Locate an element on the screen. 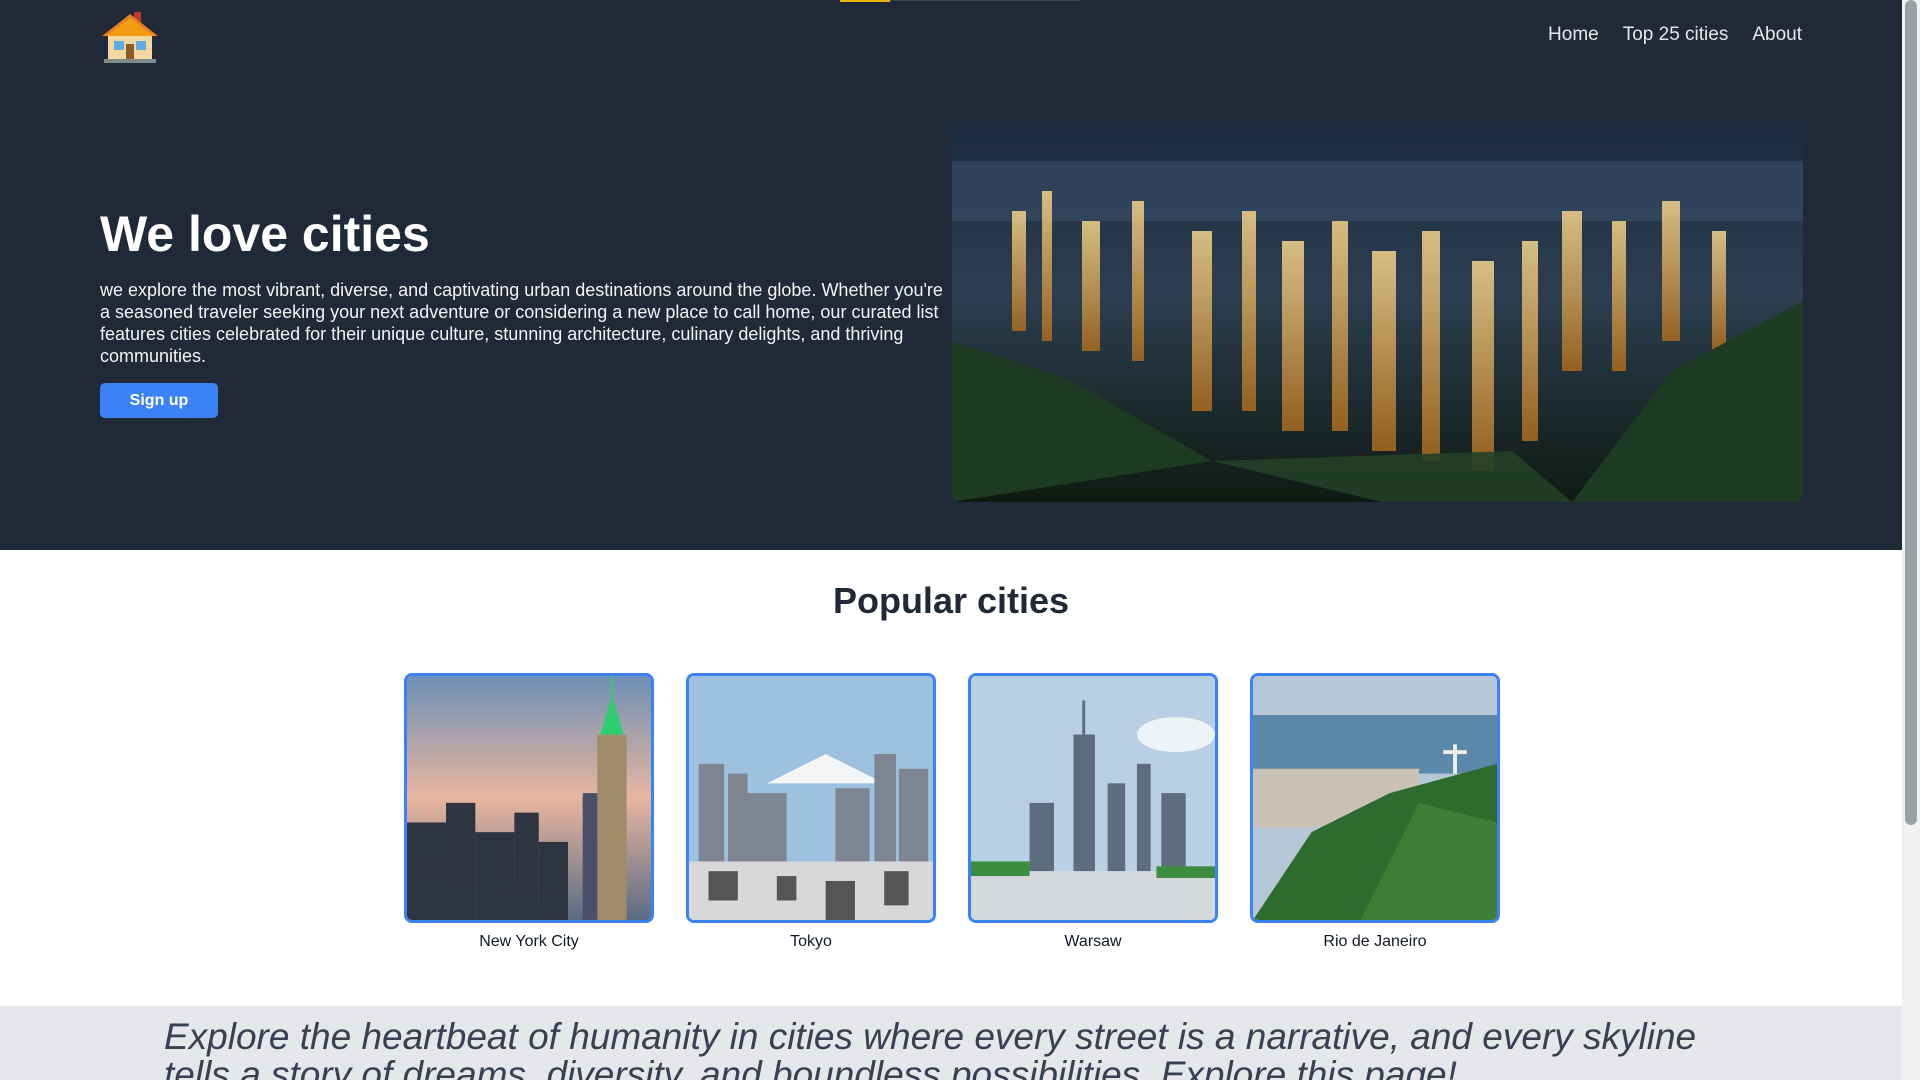 This screenshot has width=1920, height=1080. warsaw-image is located at coordinates (1093, 798).